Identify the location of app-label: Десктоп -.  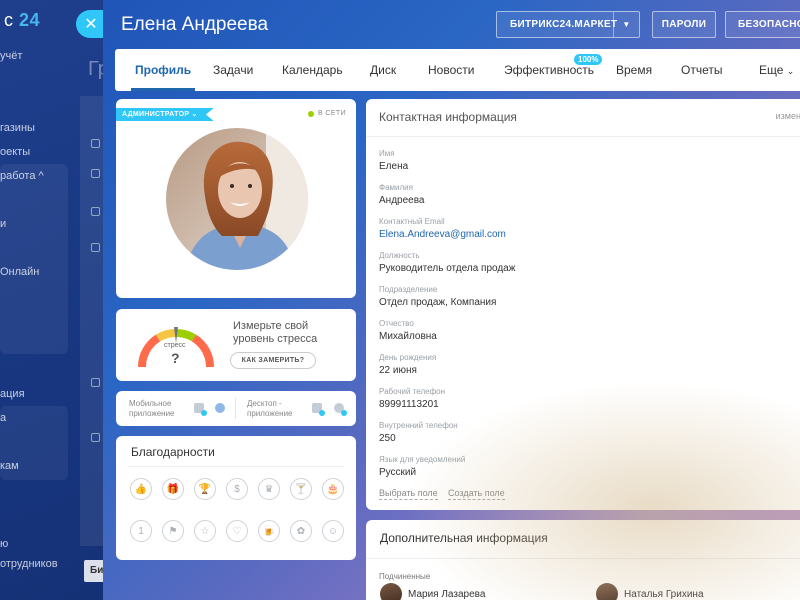
(264, 403).